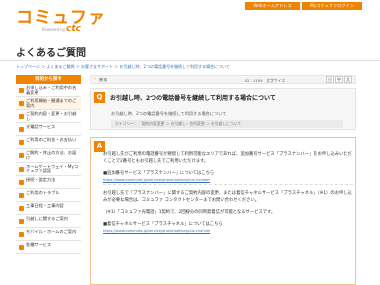 The image size is (380, 285). I want to click on sidebar-item: ご利用のご料金・お支払い, so click(48, 143).